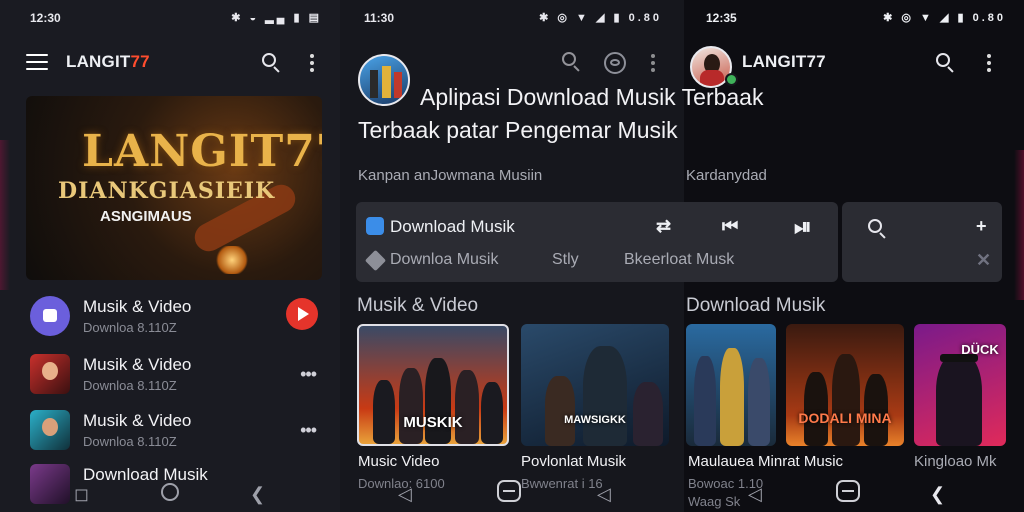  Describe the element at coordinates (375, 260) in the screenshot. I see `diamond-icon` at that location.